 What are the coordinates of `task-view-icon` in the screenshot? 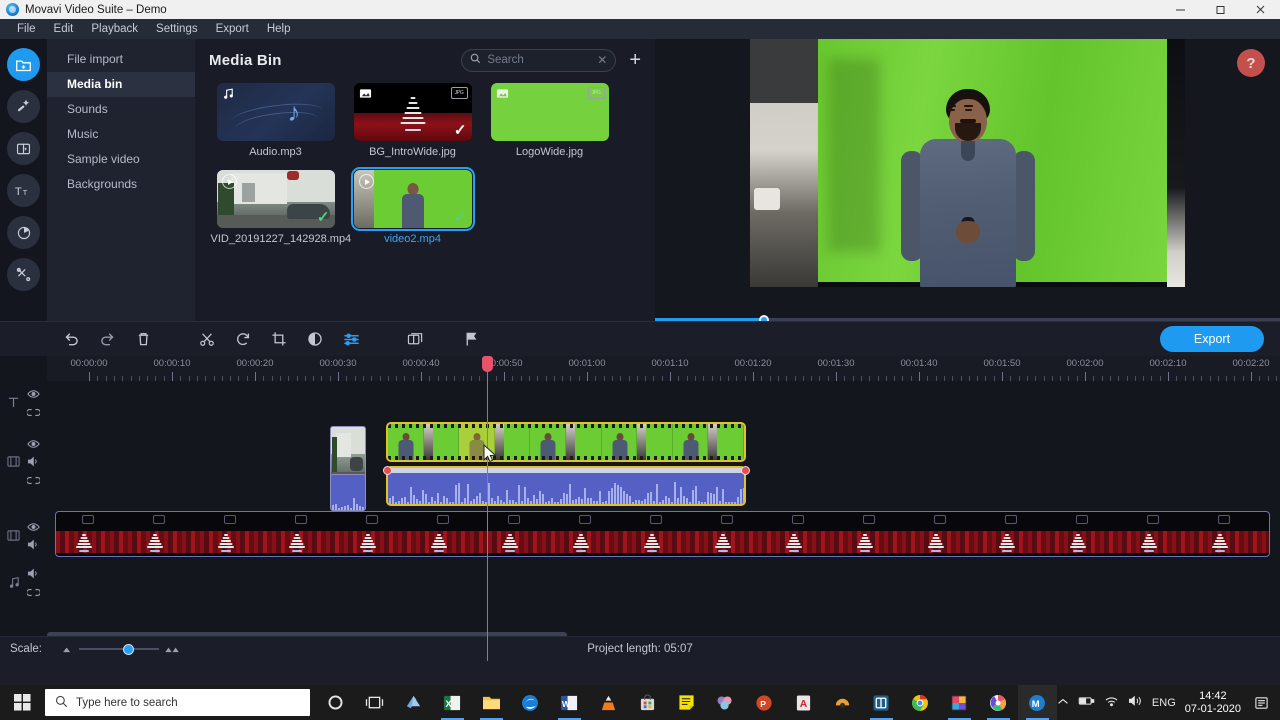 It's located at (374, 702).